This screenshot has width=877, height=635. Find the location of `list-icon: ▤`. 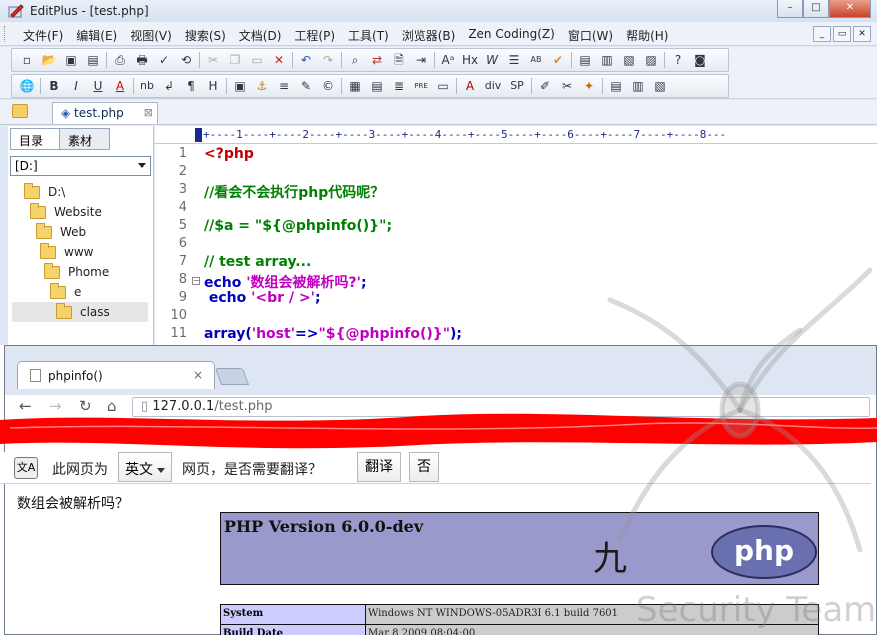

list-icon: ▤ is located at coordinates (377, 86).